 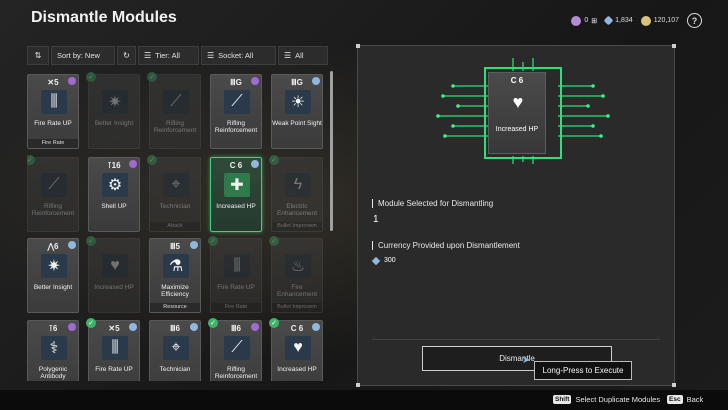 What do you see at coordinates (297, 210) in the screenshot?
I see `module-name: Electric Enhancement` at bounding box center [297, 210].